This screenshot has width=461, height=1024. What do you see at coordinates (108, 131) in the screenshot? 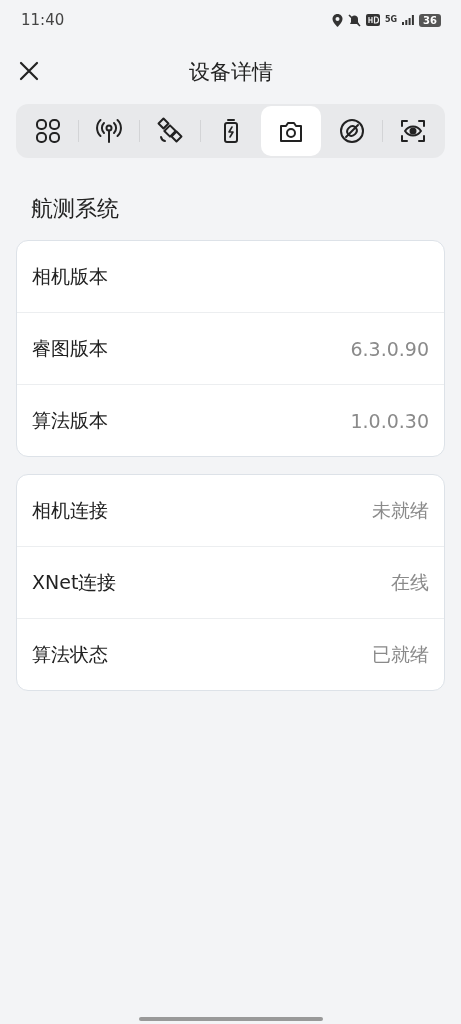
I see `antenna-icon` at bounding box center [108, 131].